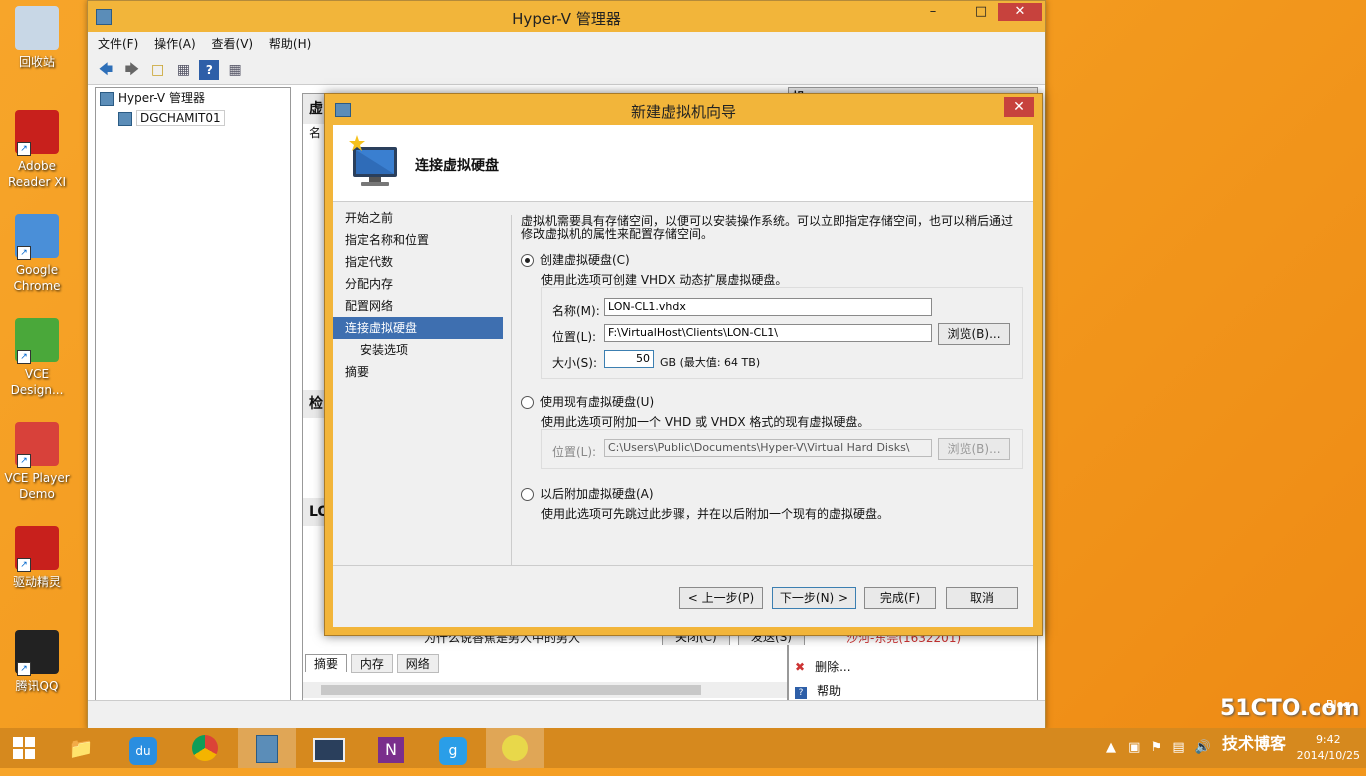 Image resolution: width=1366 pixels, height=776 pixels. Describe the element at coordinates (267, 748) in the screenshot. I see `hyperv-taskbar-icon` at that location.